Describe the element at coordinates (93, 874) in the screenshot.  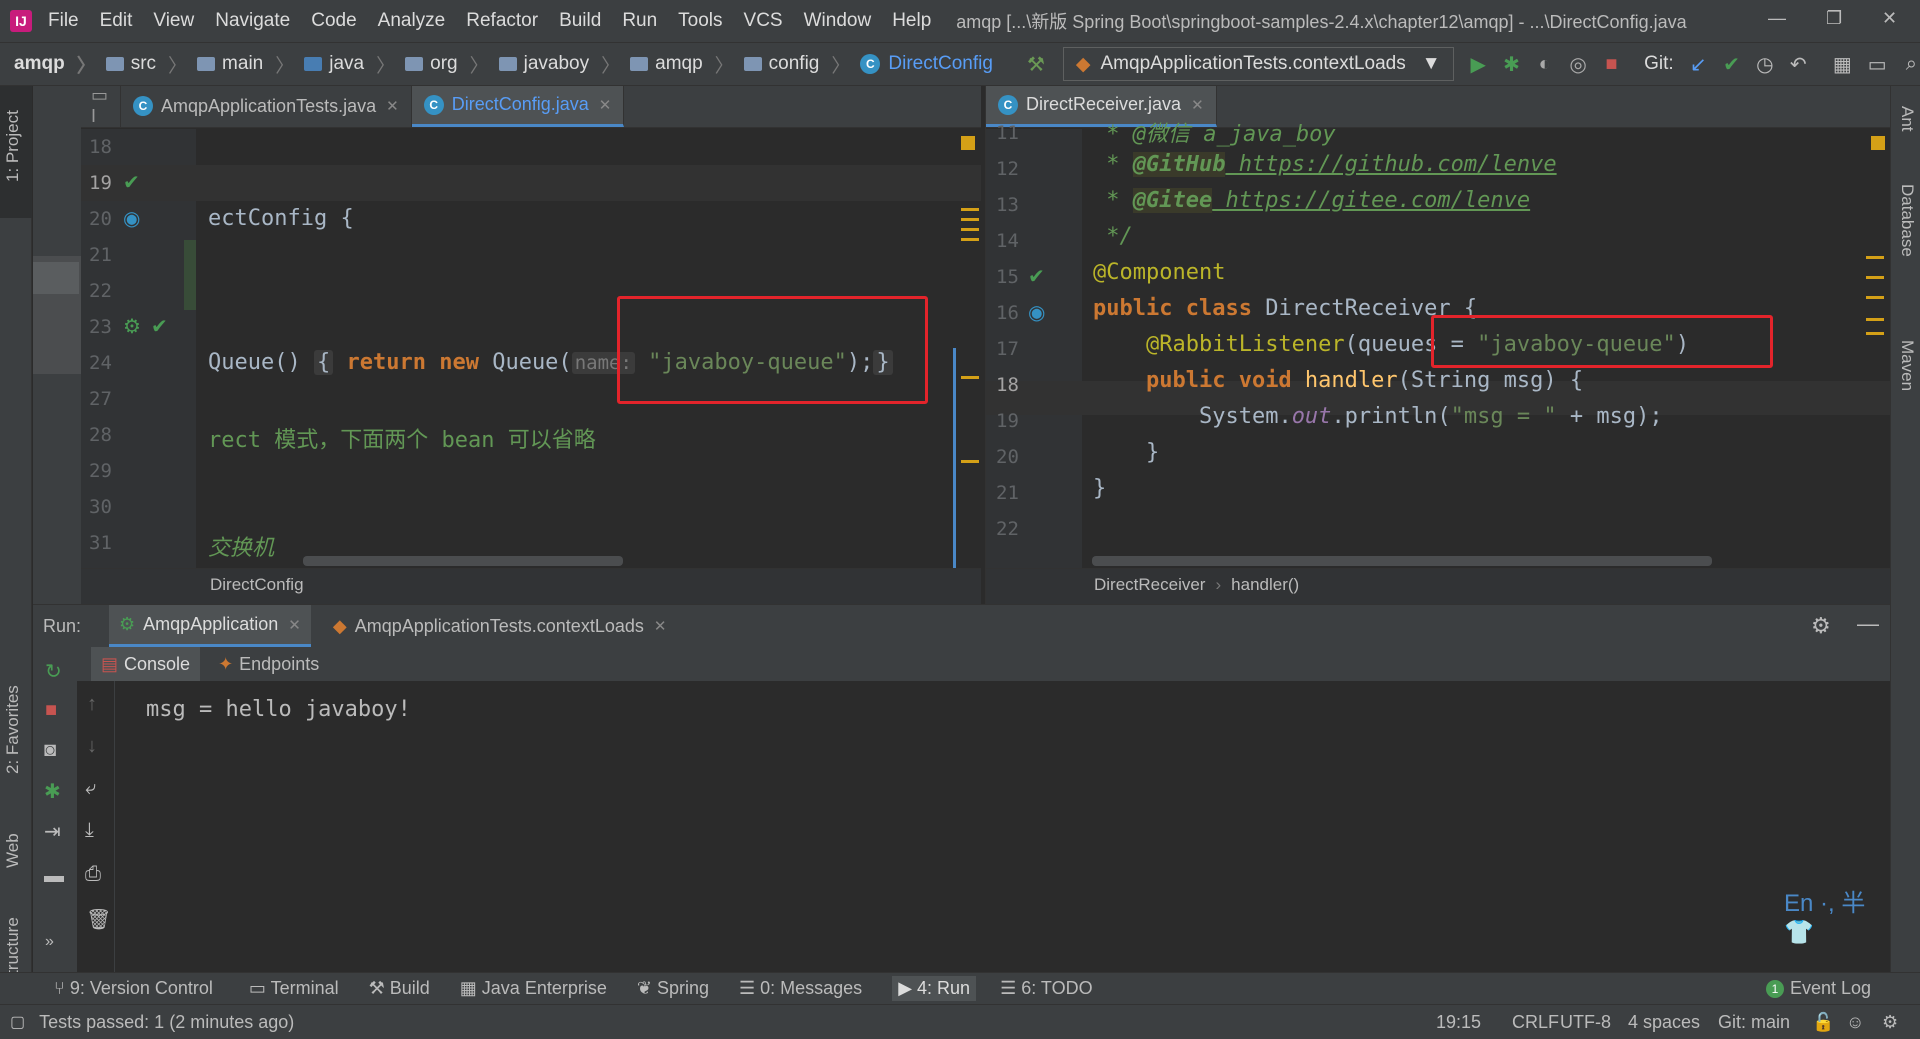
I see `print-icon: ⎙` at that location.